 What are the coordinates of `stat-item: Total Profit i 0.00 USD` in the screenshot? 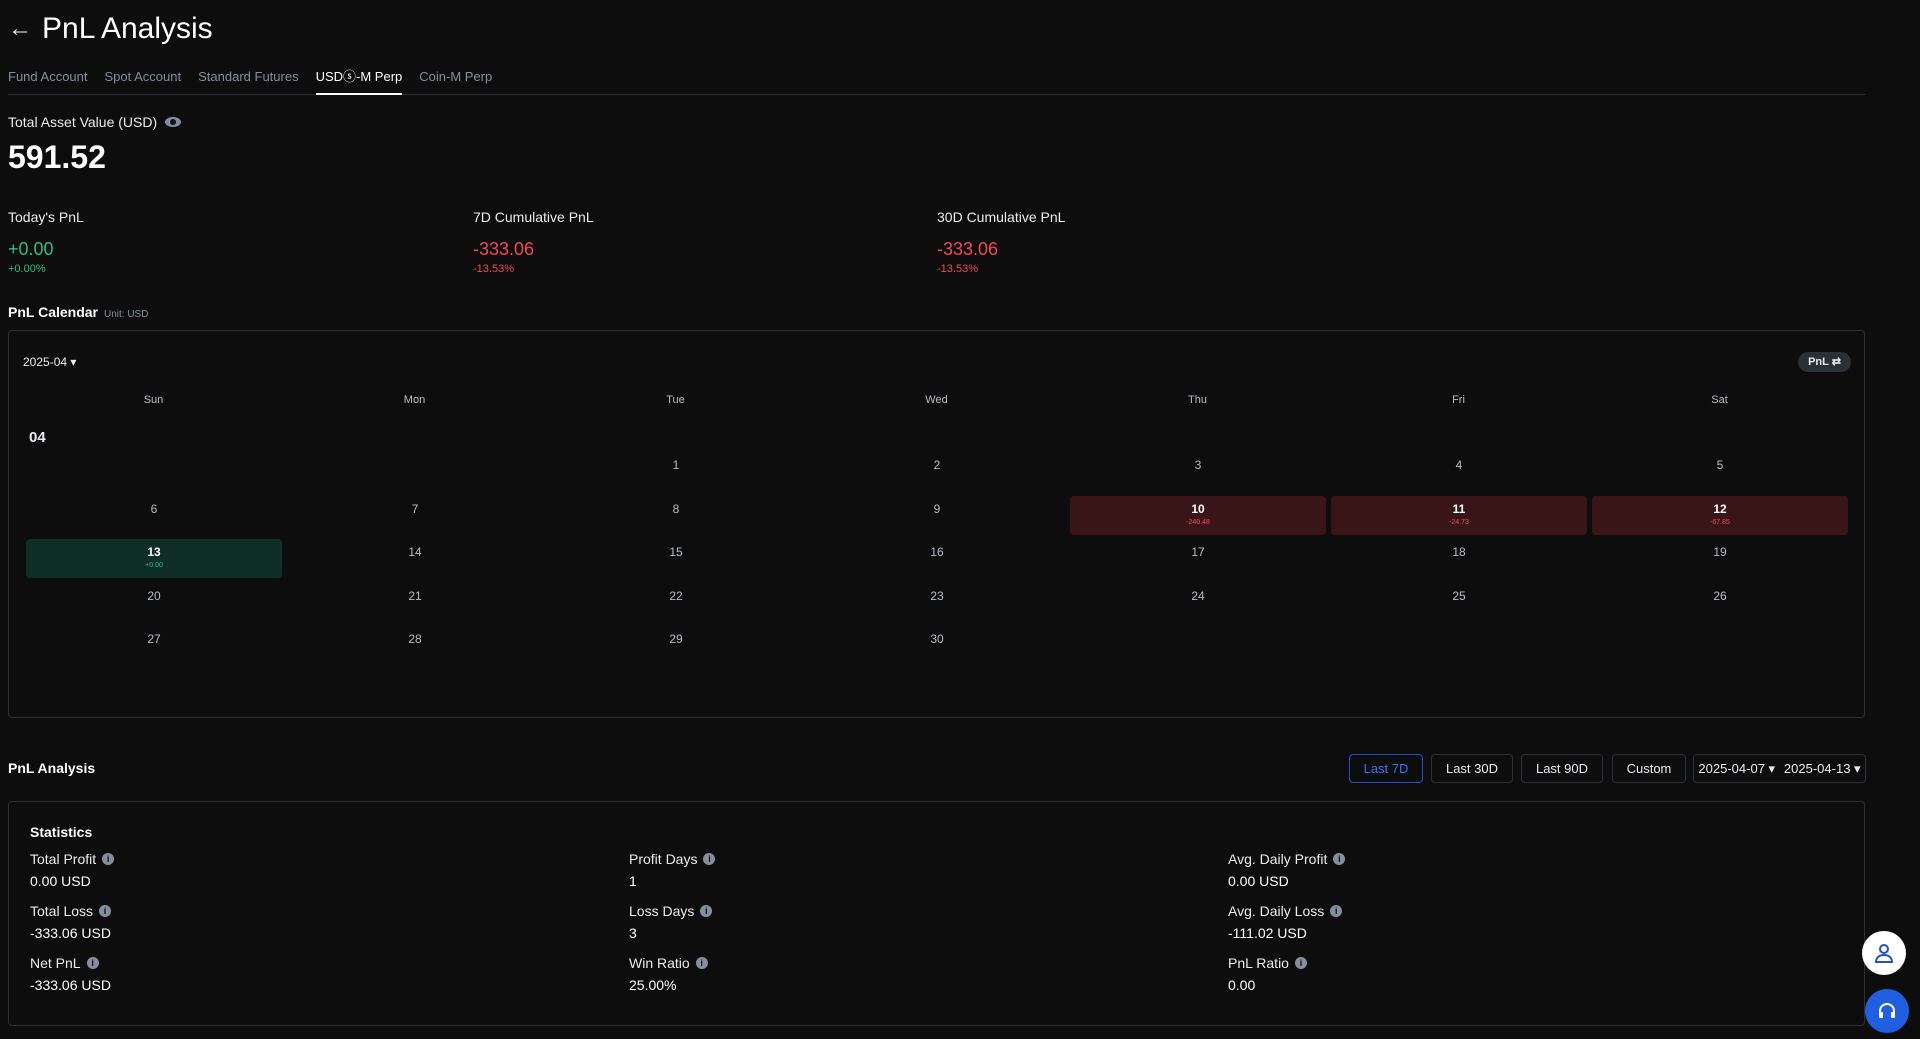 It's located at (72, 870).